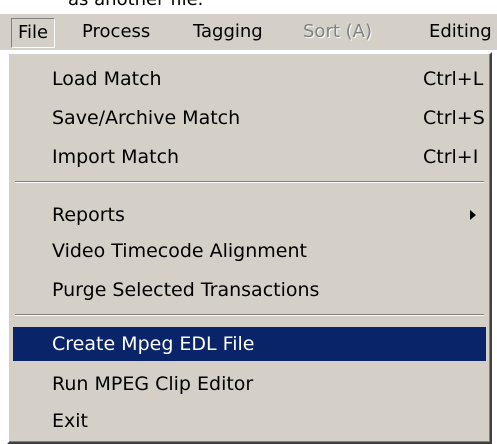 The height and width of the screenshot is (444, 497). Describe the element at coordinates (453, 79) in the screenshot. I see `menu-item-shortcut: Ctrl+L` at that location.